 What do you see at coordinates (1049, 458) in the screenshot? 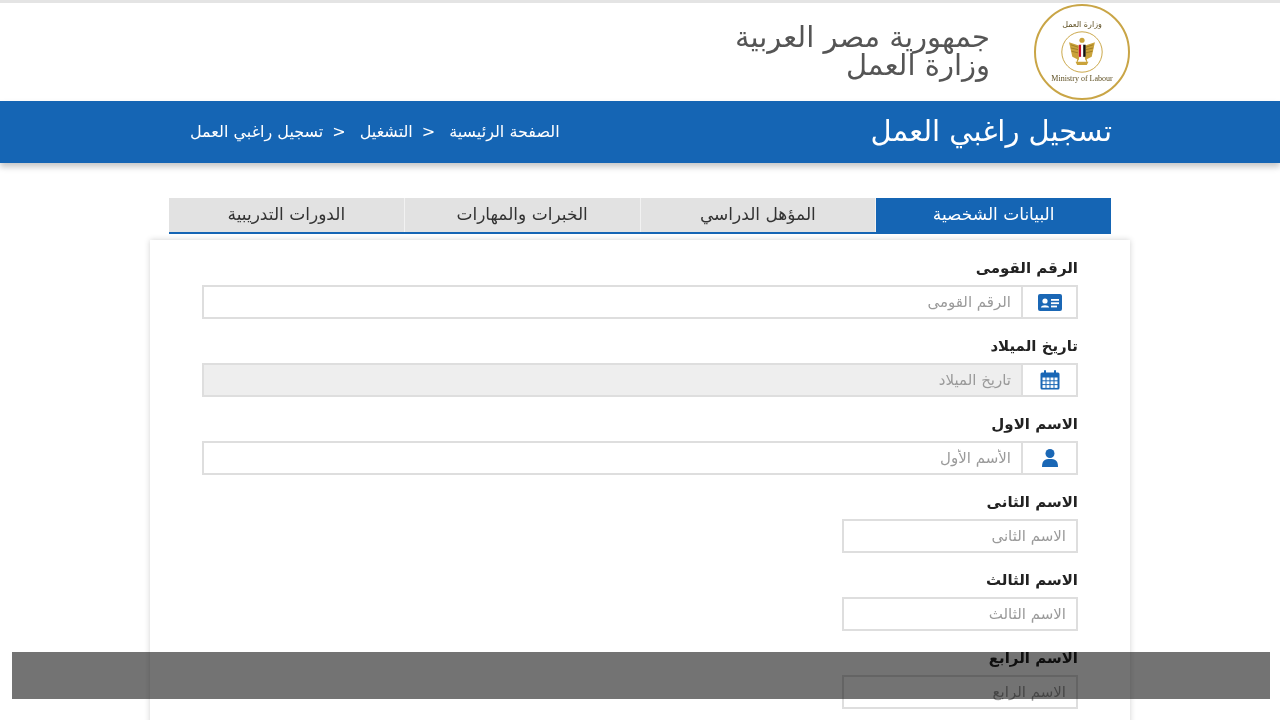
I see `user-icon` at bounding box center [1049, 458].